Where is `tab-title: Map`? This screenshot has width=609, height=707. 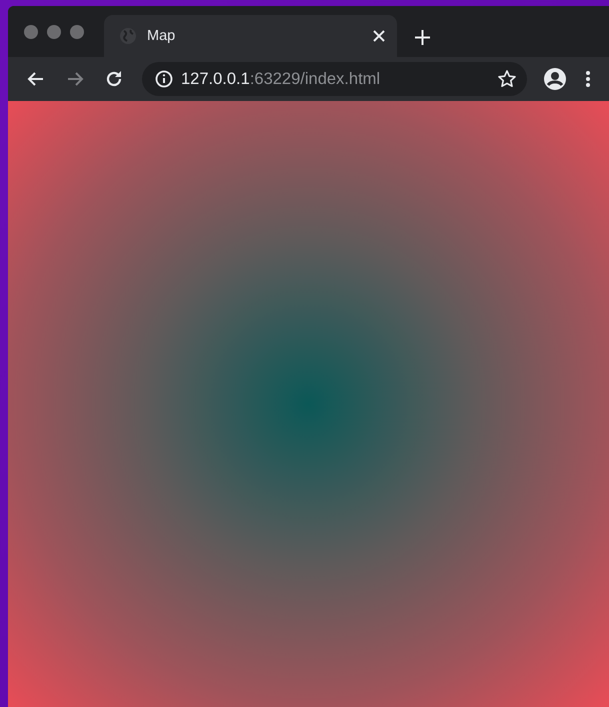 tab-title: Map is located at coordinates (161, 36).